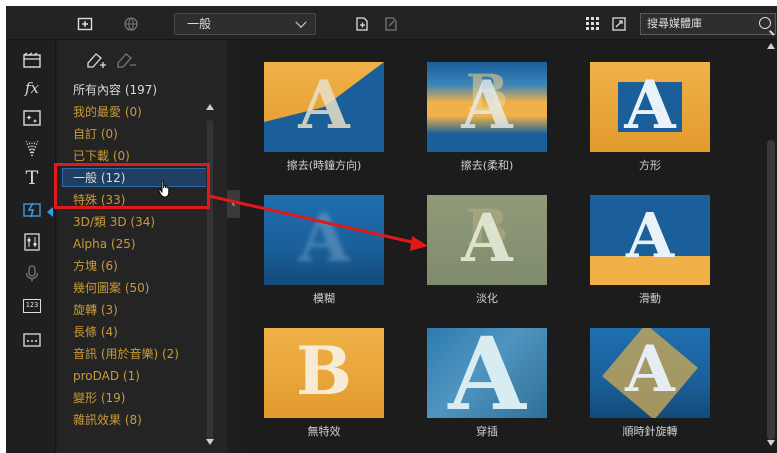  I want to click on transition-thumbnail: B, so click(324, 373).